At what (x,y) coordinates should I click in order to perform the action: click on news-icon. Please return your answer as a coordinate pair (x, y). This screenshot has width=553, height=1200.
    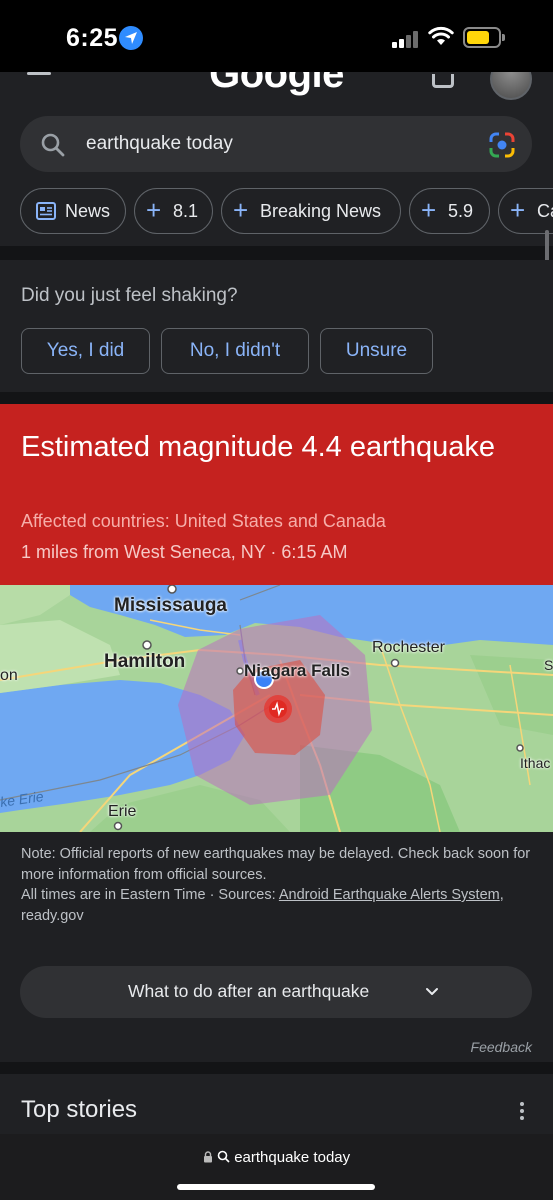
    Looking at the image, I should click on (46, 211).